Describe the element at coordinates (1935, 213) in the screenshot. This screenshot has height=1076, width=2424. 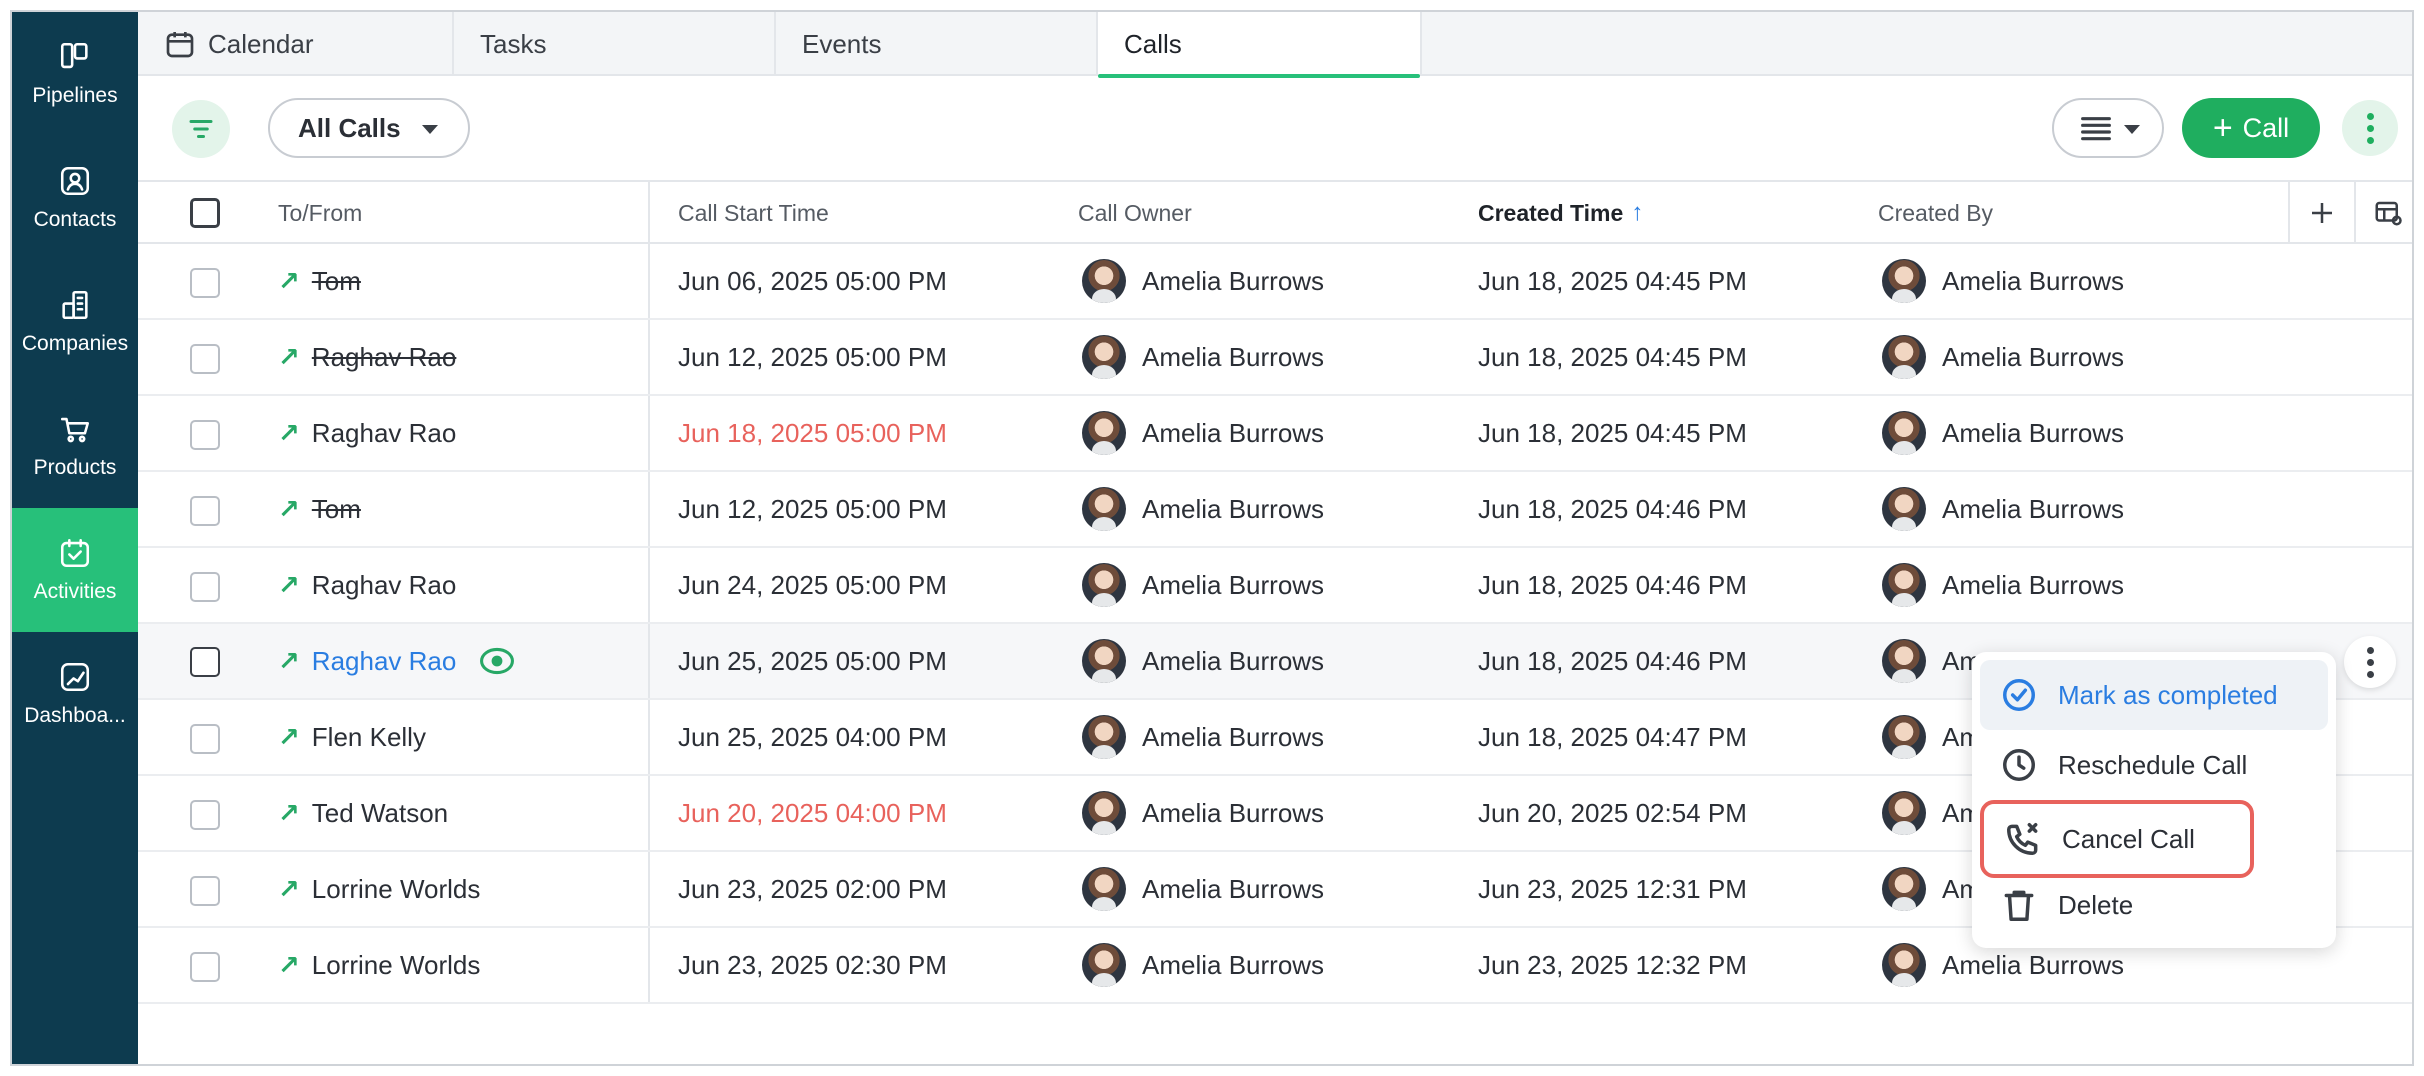
I see `column-header-created-by: Created By` at that location.